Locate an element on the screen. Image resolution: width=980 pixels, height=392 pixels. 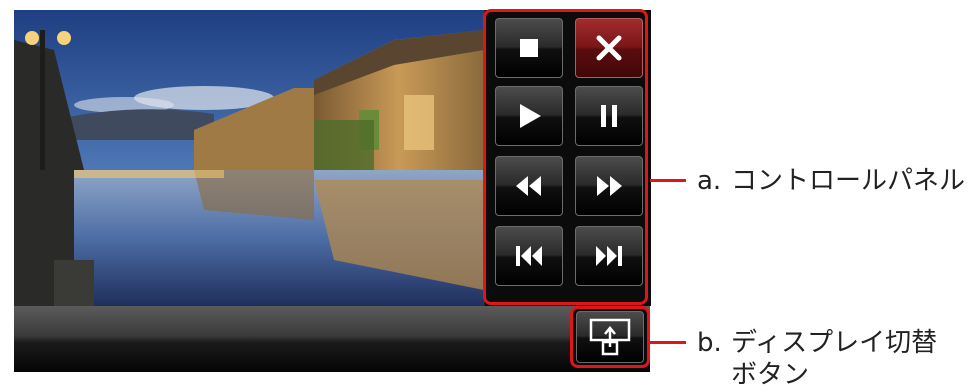
play-button is located at coordinates (529, 116).